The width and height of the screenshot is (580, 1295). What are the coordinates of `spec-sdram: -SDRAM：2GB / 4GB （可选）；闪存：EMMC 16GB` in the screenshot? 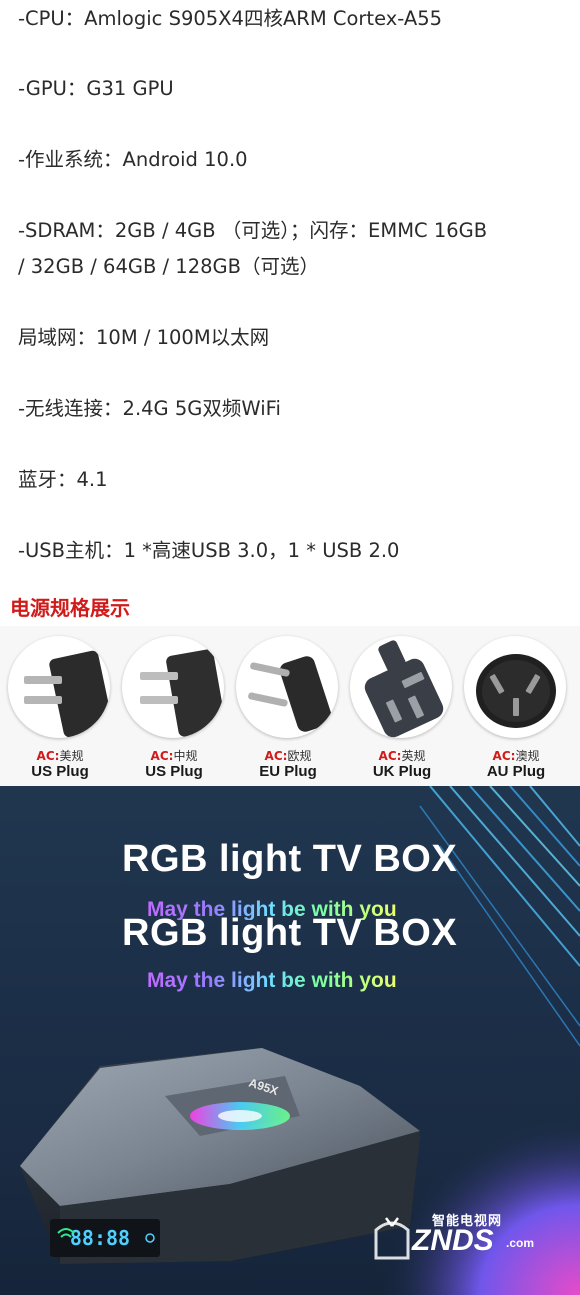 It's located at (253, 230).